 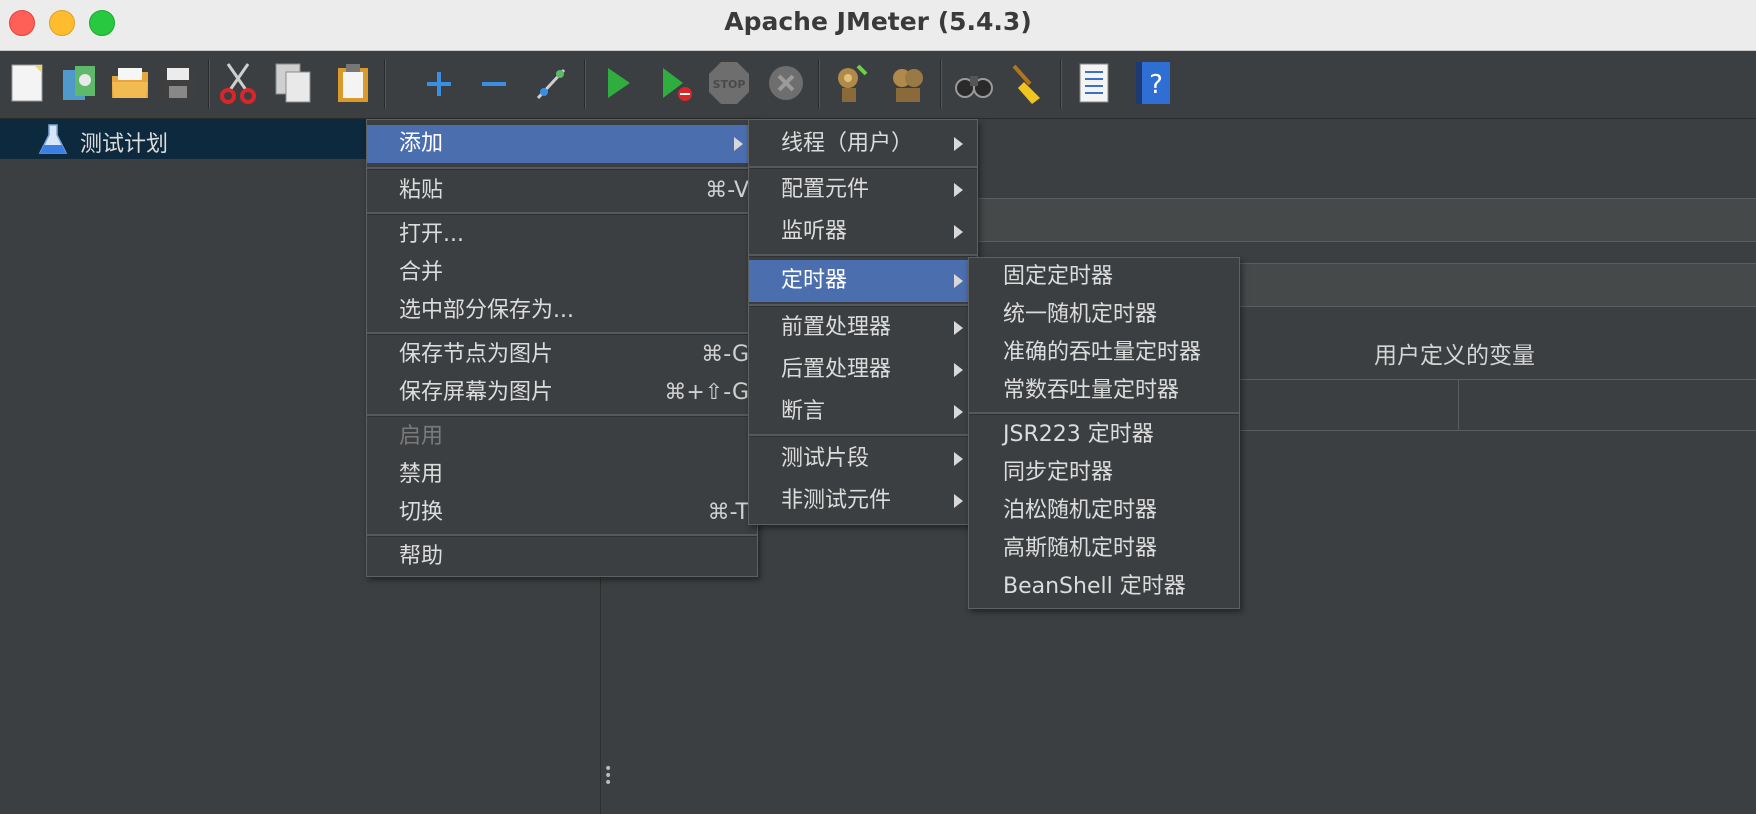 What do you see at coordinates (974, 87) in the screenshot?
I see `search-icon` at bounding box center [974, 87].